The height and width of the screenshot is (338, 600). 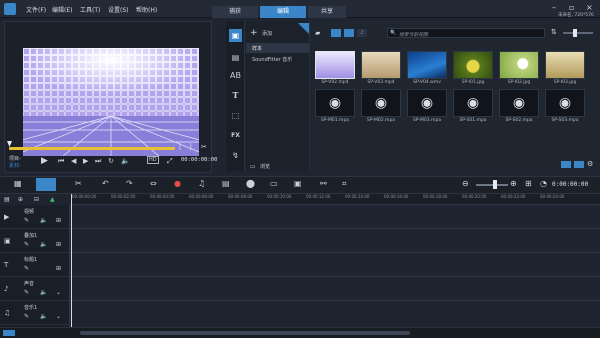 What do you see at coordinates (44, 161) in the screenshot?
I see `play-icon: ▶` at bounding box center [44, 161].